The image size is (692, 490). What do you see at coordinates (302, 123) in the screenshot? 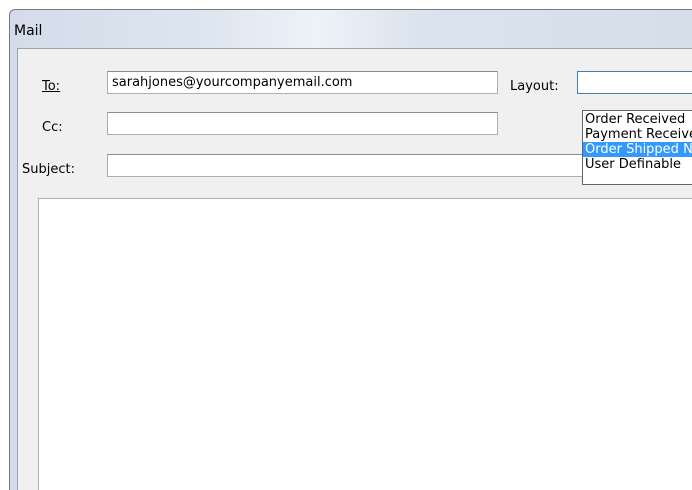
I see `cc-field` at bounding box center [302, 123].